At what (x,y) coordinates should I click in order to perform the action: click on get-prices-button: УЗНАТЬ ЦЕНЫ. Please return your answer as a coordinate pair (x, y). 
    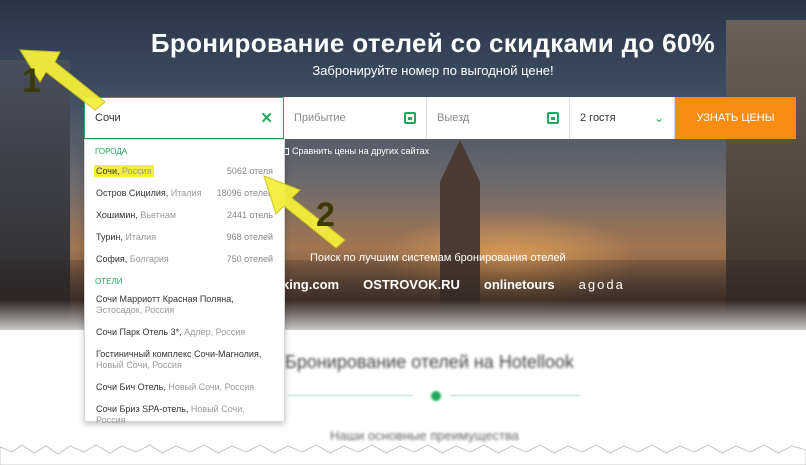
    Looking at the image, I should click on (735, 118).